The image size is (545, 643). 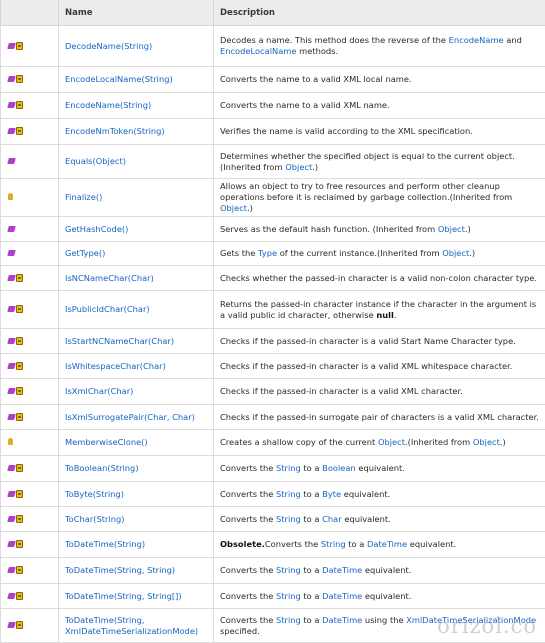 What do you see at coordinates (115, 366) in the screenshot?
I see `member-name-link: IsWhitespaceChar(Char)` at bounding box center [115, 366].